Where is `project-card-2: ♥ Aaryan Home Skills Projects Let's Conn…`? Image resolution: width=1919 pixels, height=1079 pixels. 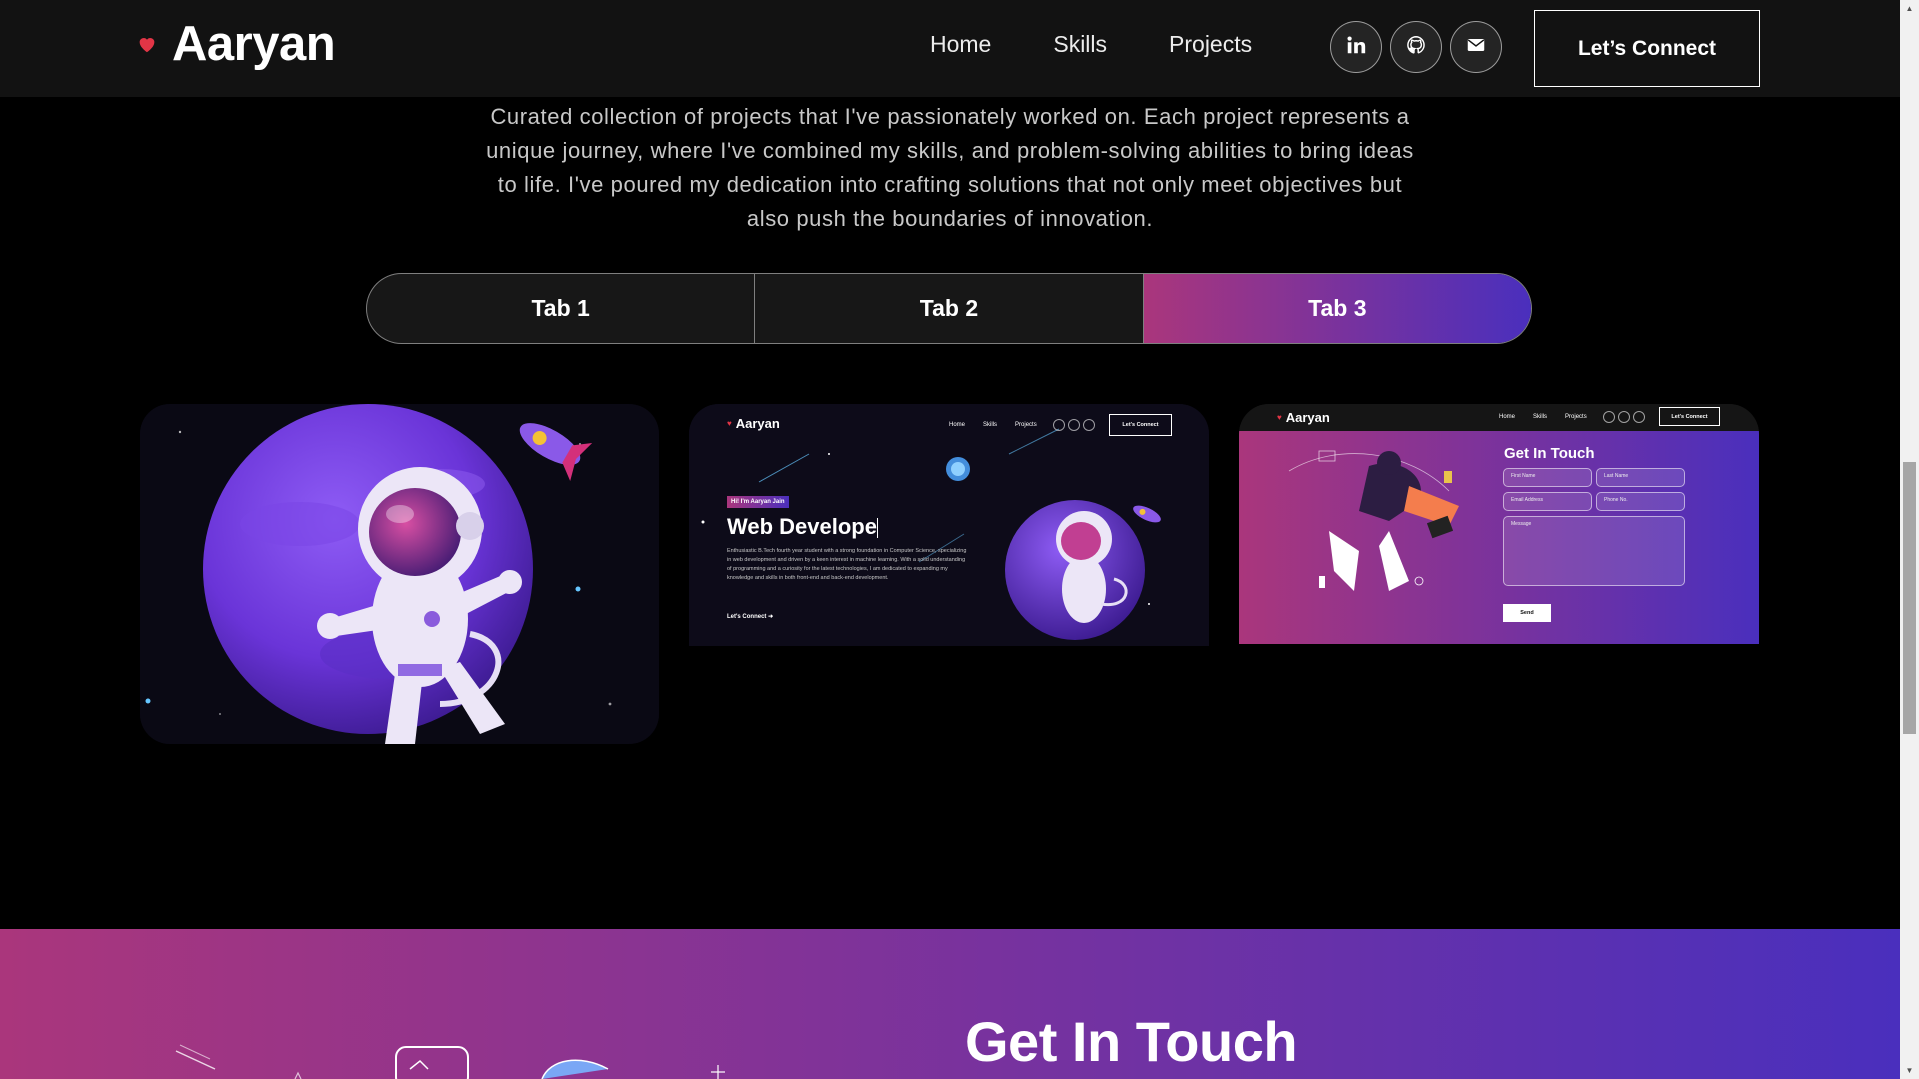
project-card-2: ♥ Aaryan Home Skills Projects Let's Conn… is located at coordinates (949, 525).